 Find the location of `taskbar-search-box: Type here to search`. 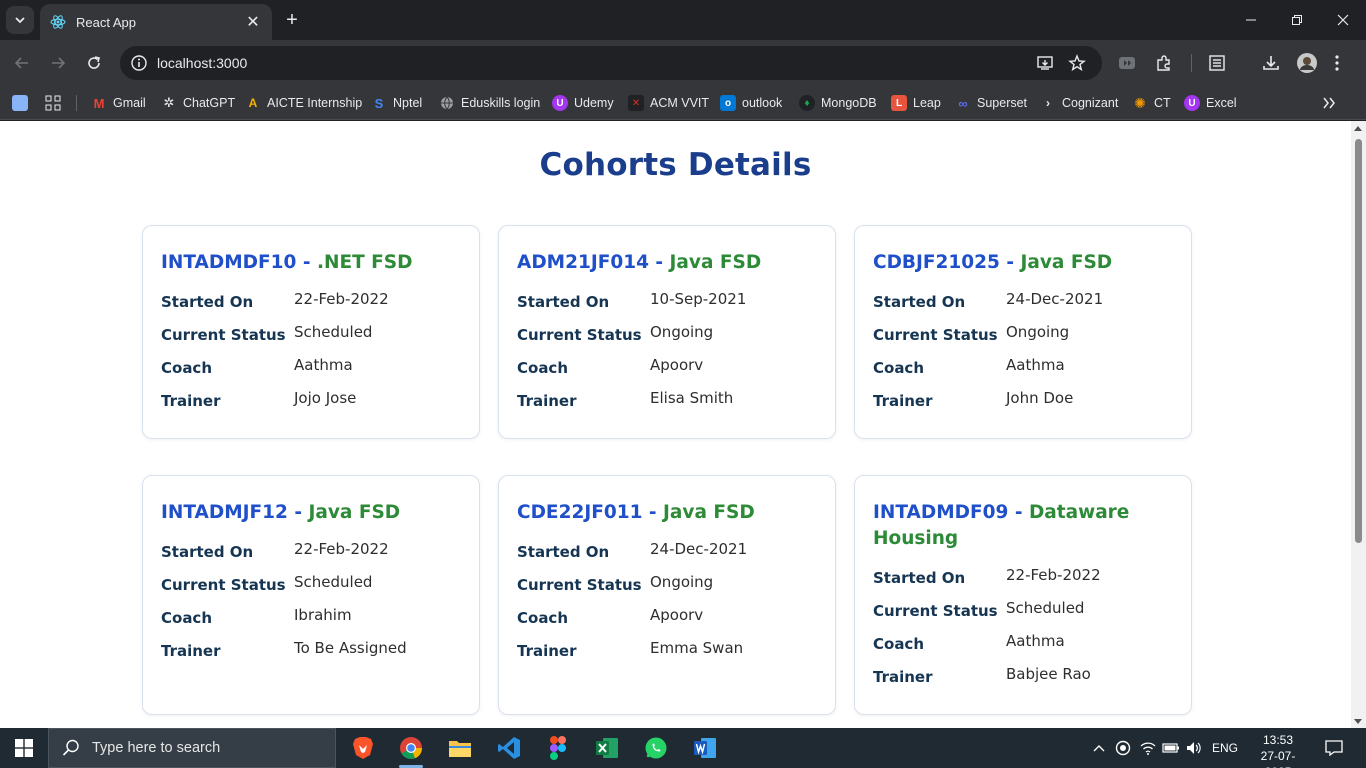

taskbar-search-box: Type here to search is located at coordinates (192, 748).